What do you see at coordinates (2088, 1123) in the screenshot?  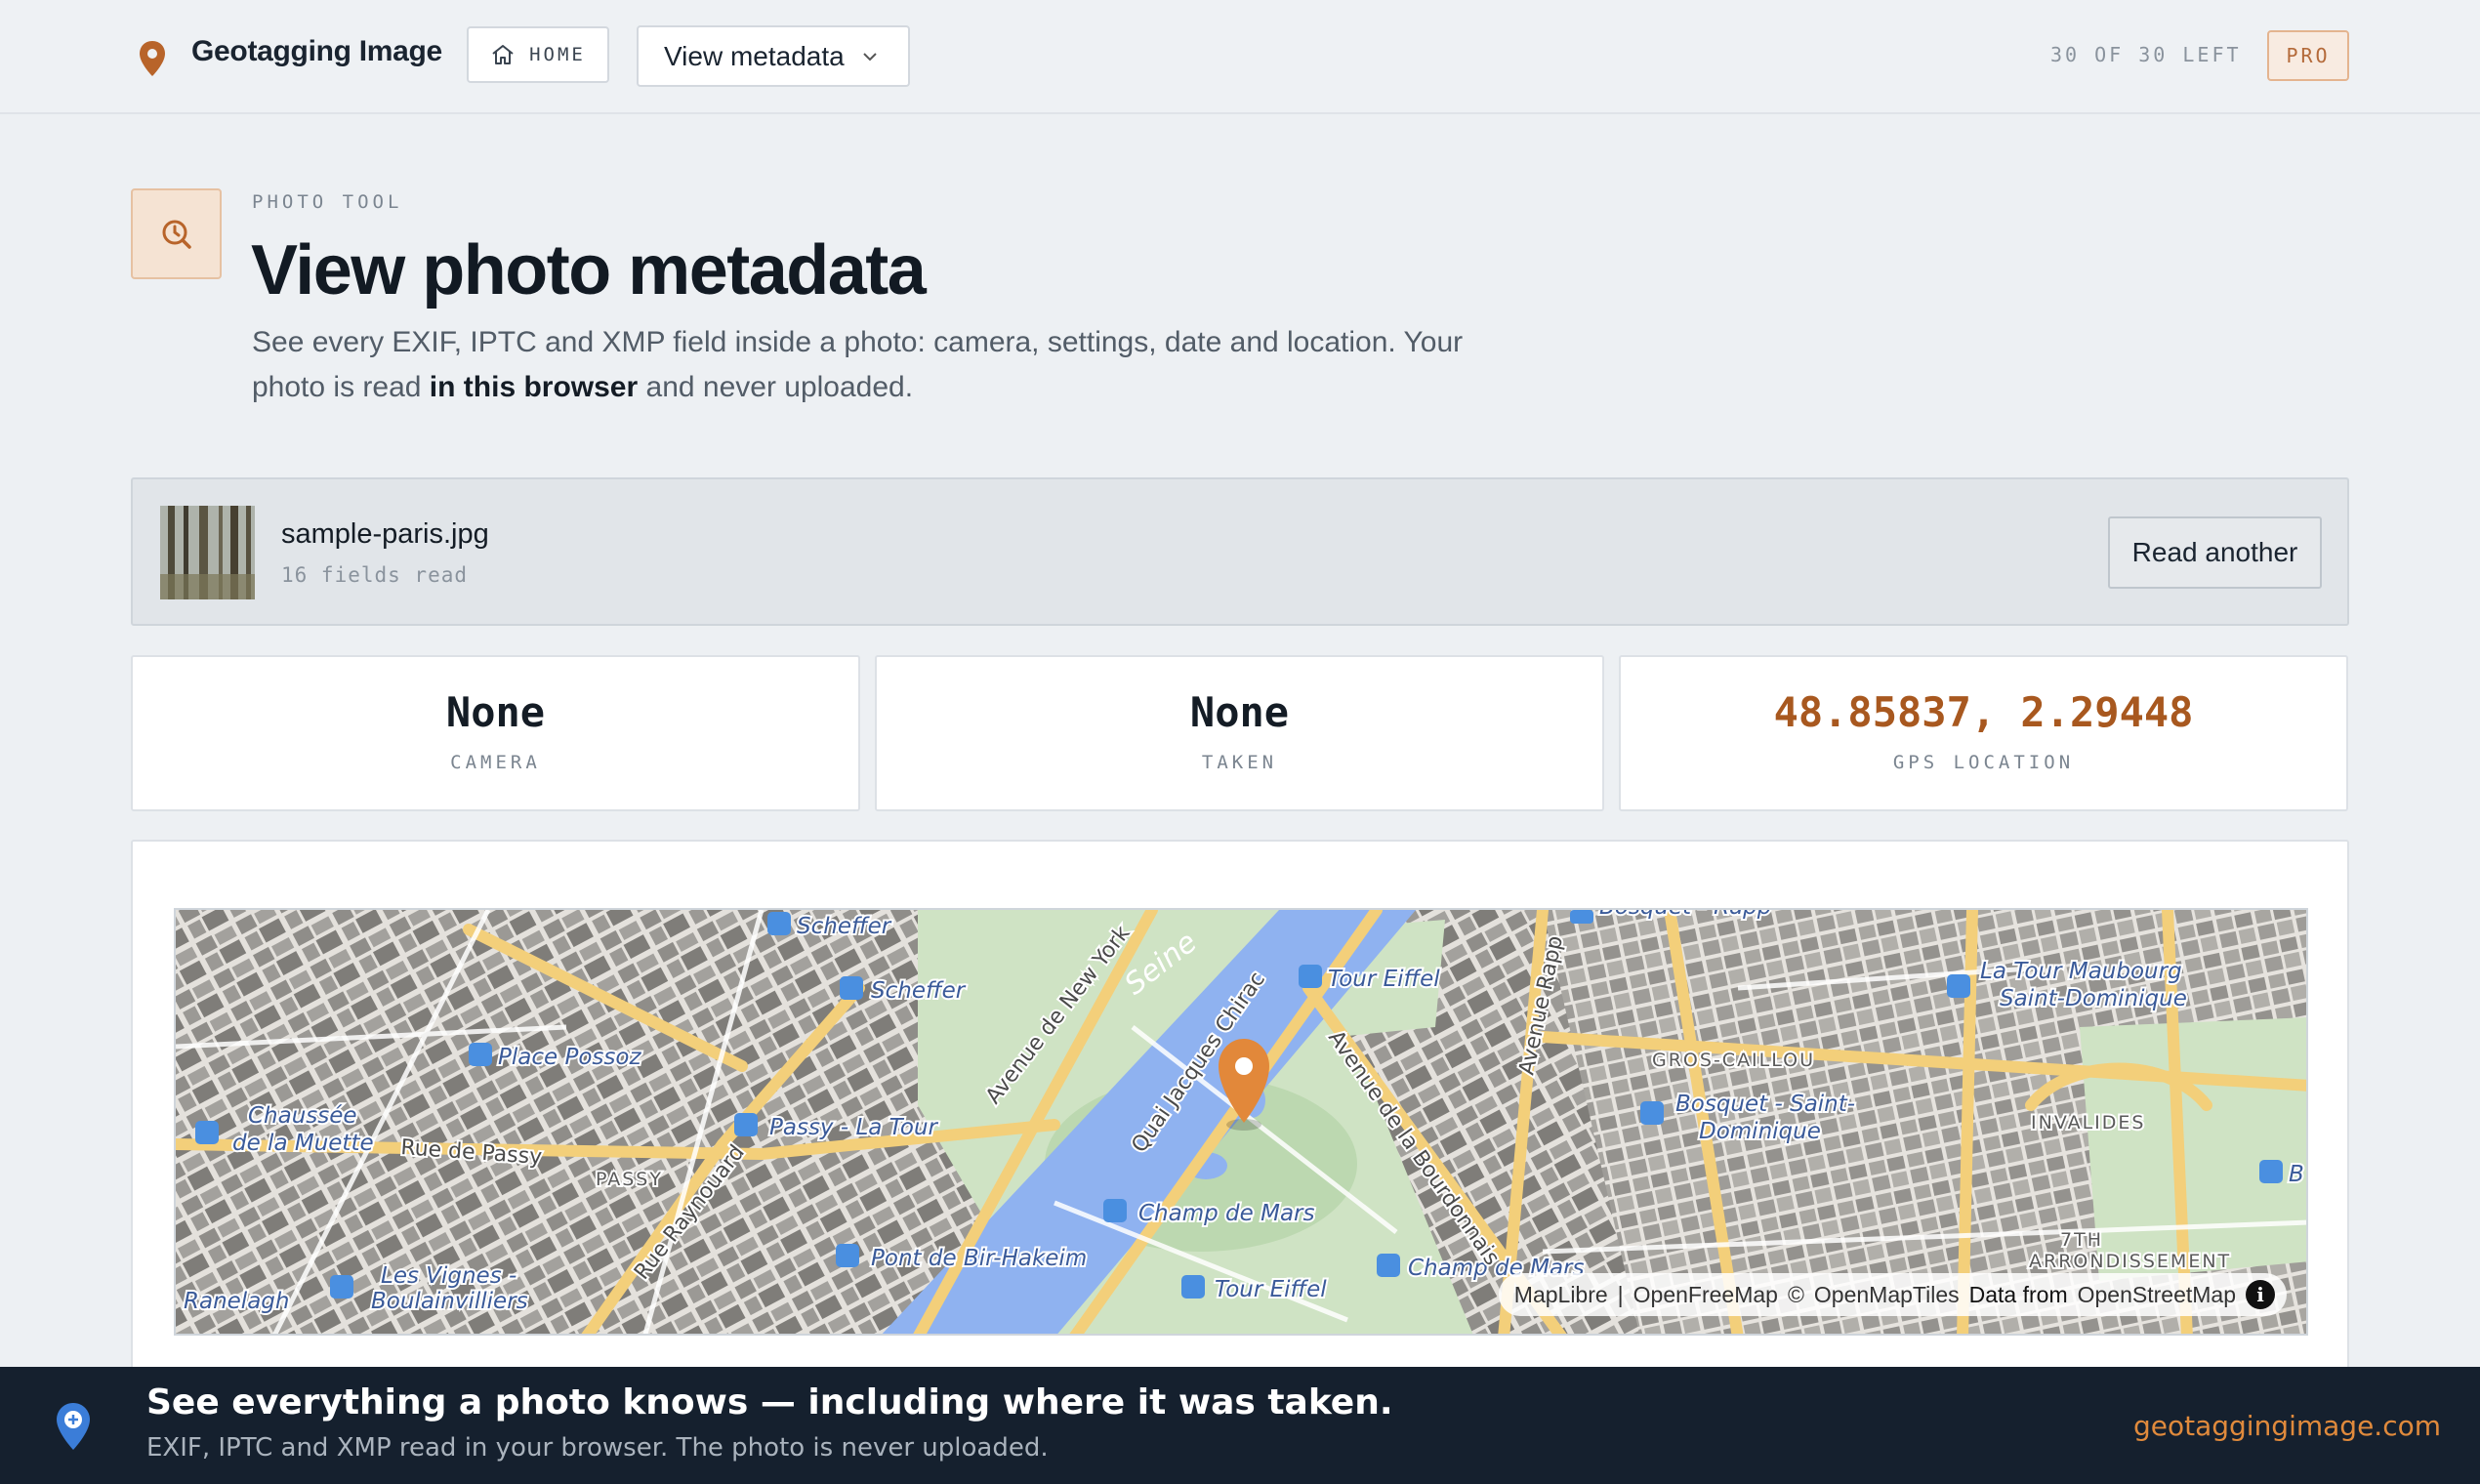 I see `map-label-invalides: INVALIDES` at bounding box center [2088, 1123].